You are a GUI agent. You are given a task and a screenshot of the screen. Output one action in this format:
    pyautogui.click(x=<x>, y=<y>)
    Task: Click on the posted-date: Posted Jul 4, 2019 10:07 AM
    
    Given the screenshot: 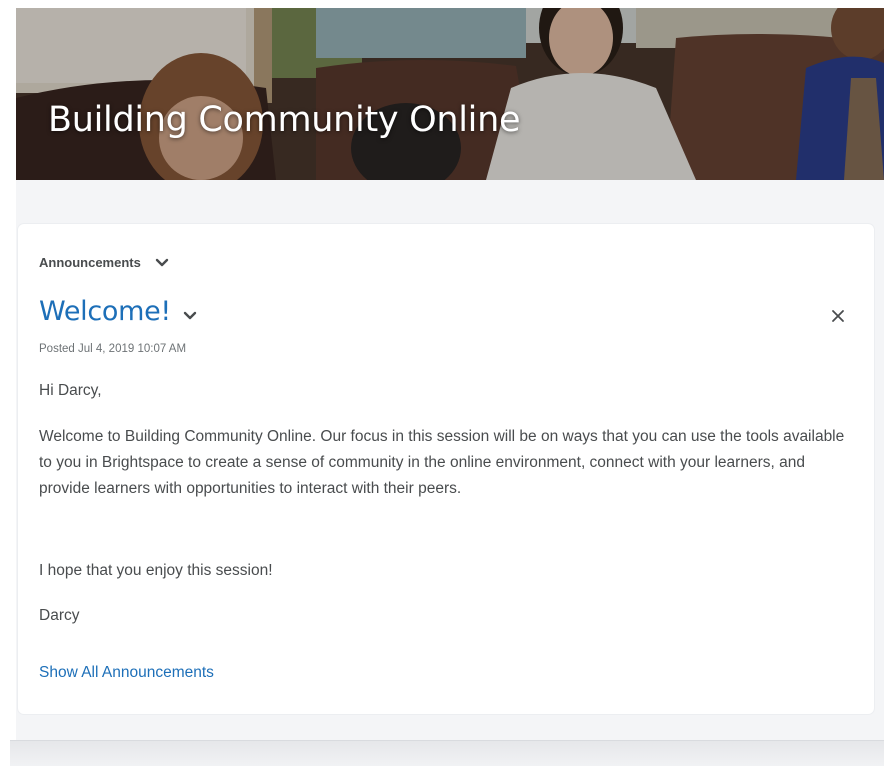 What is the action you would take?
    pyautogui.click(x=113, y=349)
    